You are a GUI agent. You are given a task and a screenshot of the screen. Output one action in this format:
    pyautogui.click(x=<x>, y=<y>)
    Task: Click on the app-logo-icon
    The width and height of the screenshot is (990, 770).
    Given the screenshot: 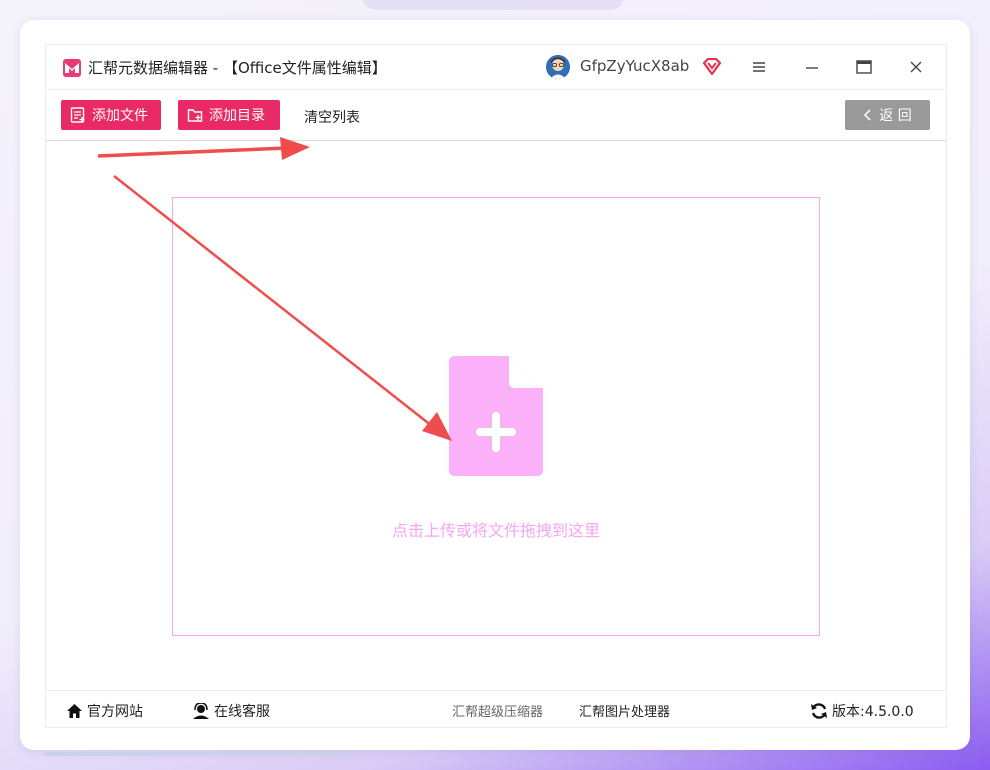 What is the action you would take?
    pyautogui.click(x=72, y=68)
    